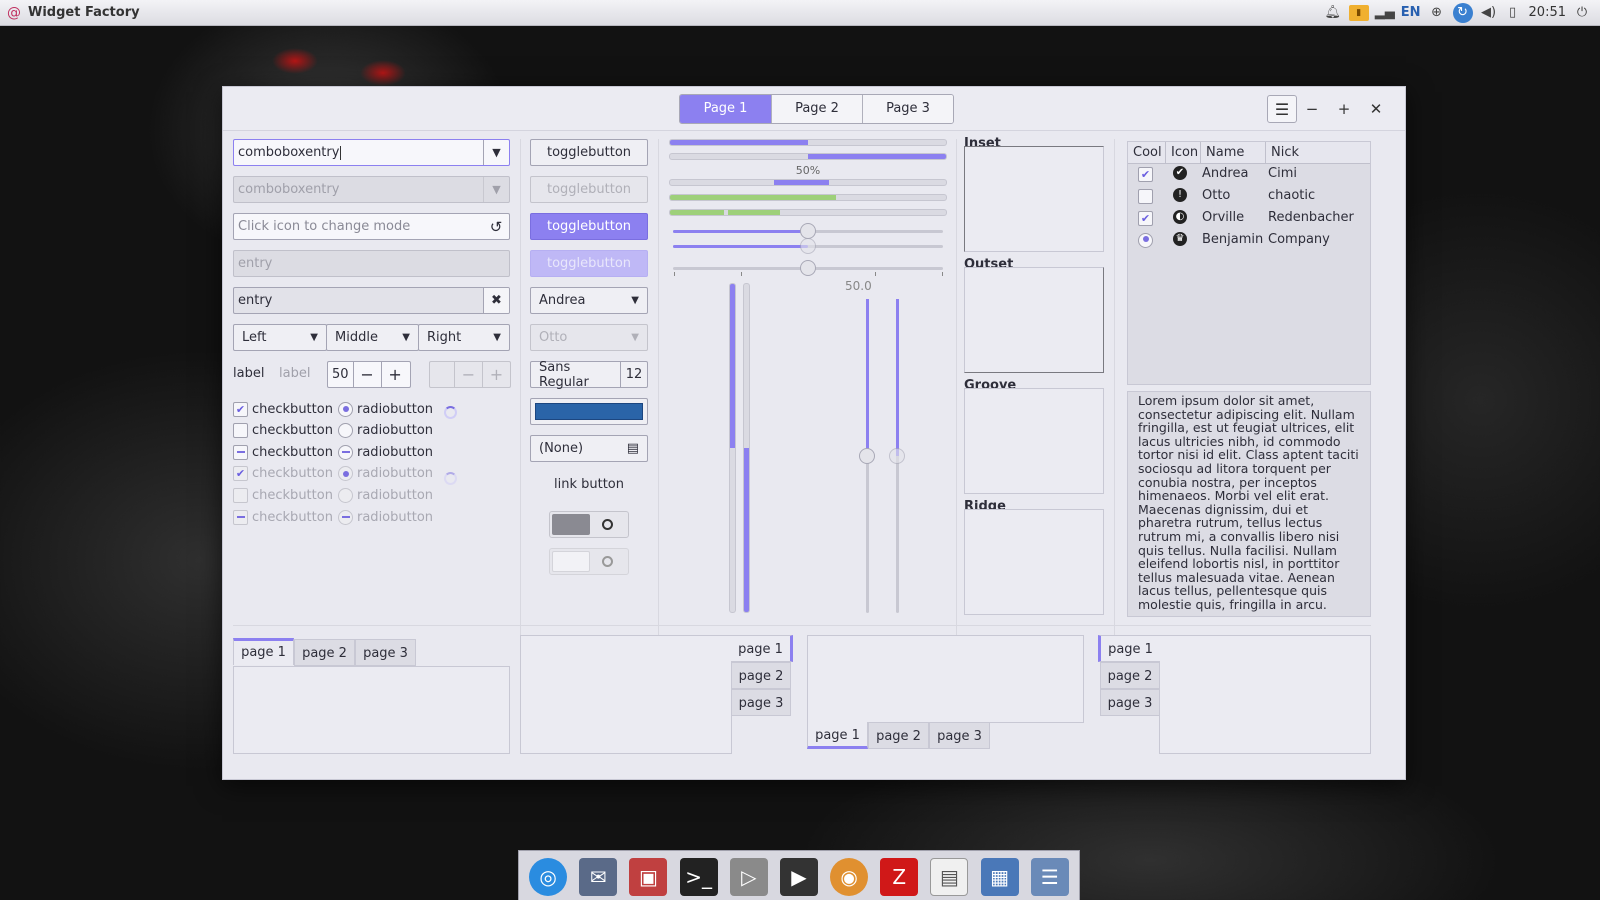  I want to click on clock: 20:51, so click(1547, 12).